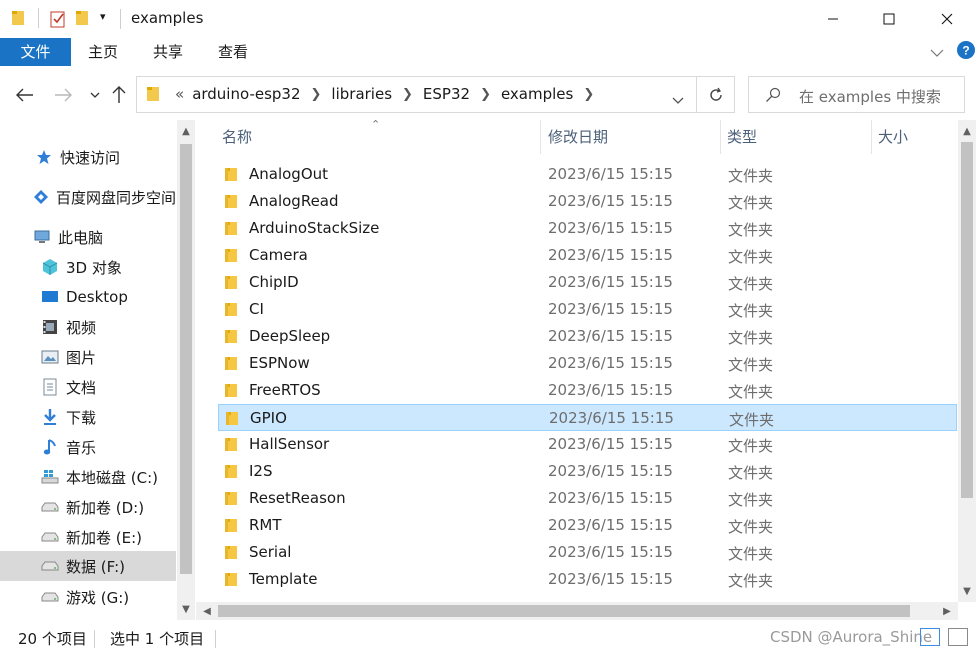 Image resolution: width=979 pixels, height=652 pixels. What do you see at coordinates (587, 255) in the screenshot?
I see `table-row: Camera 2023/6/15 15:15 文件夹` at bounding box center [587, 255].